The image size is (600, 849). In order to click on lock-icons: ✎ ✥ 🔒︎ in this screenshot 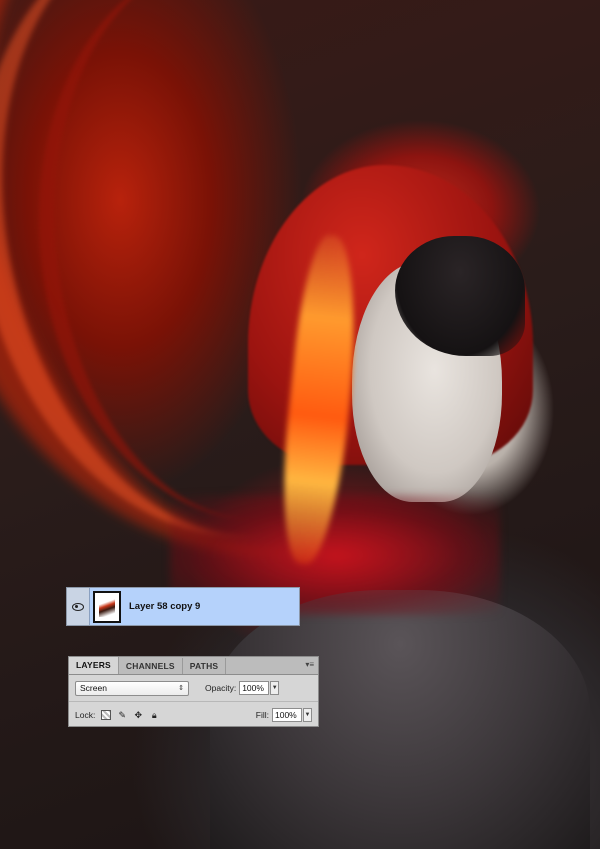, I will do `click(130, 715)`.